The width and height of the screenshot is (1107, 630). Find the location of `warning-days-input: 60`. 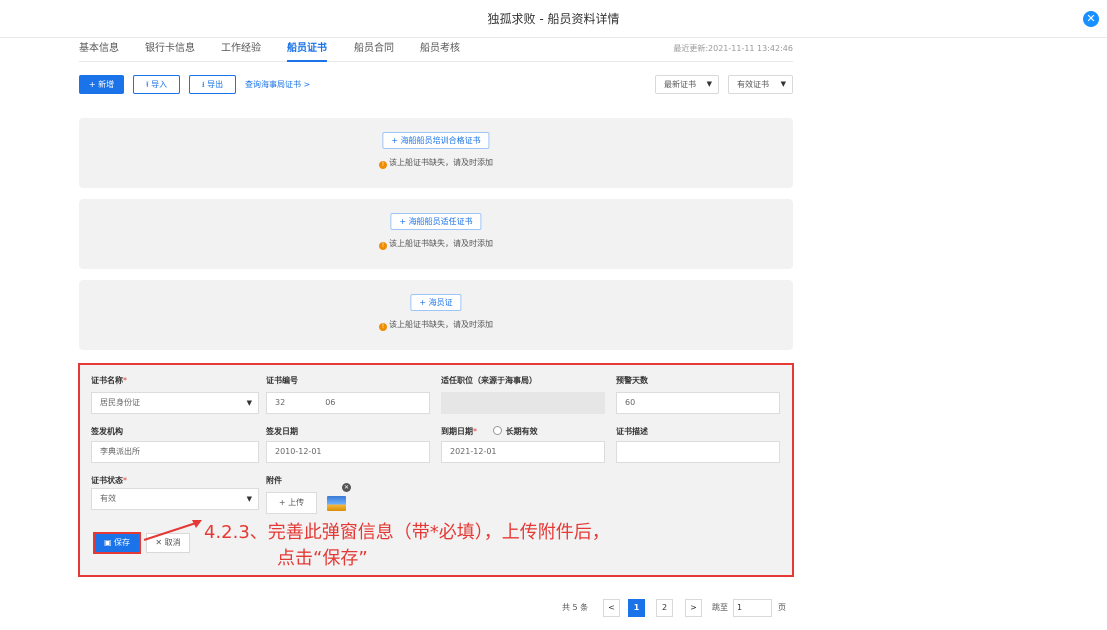

warning-days-input: 60 is located at coordinates (698, 403).